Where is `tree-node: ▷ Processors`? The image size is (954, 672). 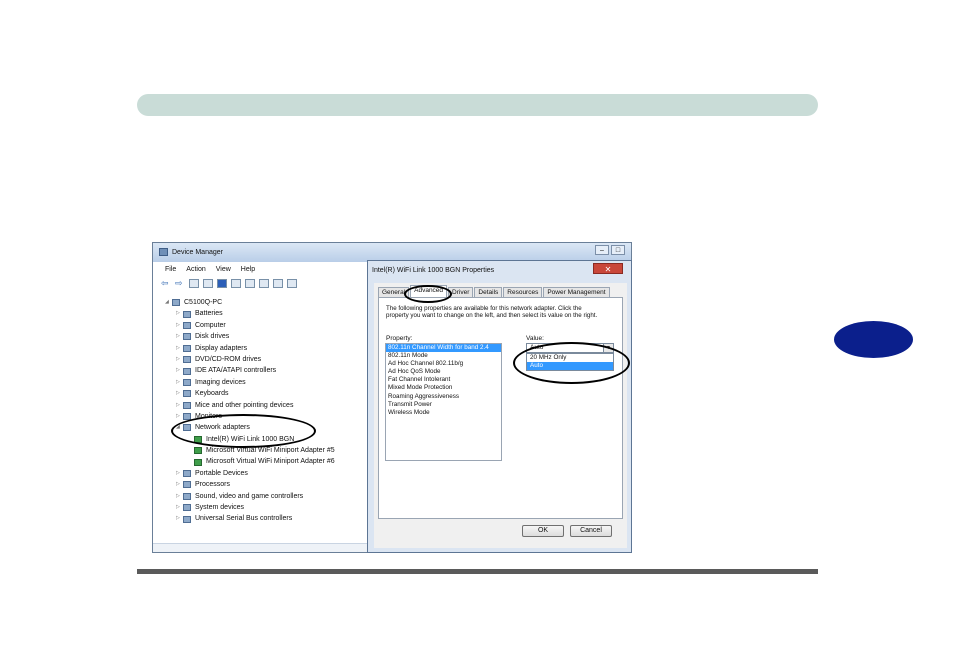
tree-node: ▷ Processors is located at coordinates (250, 484).